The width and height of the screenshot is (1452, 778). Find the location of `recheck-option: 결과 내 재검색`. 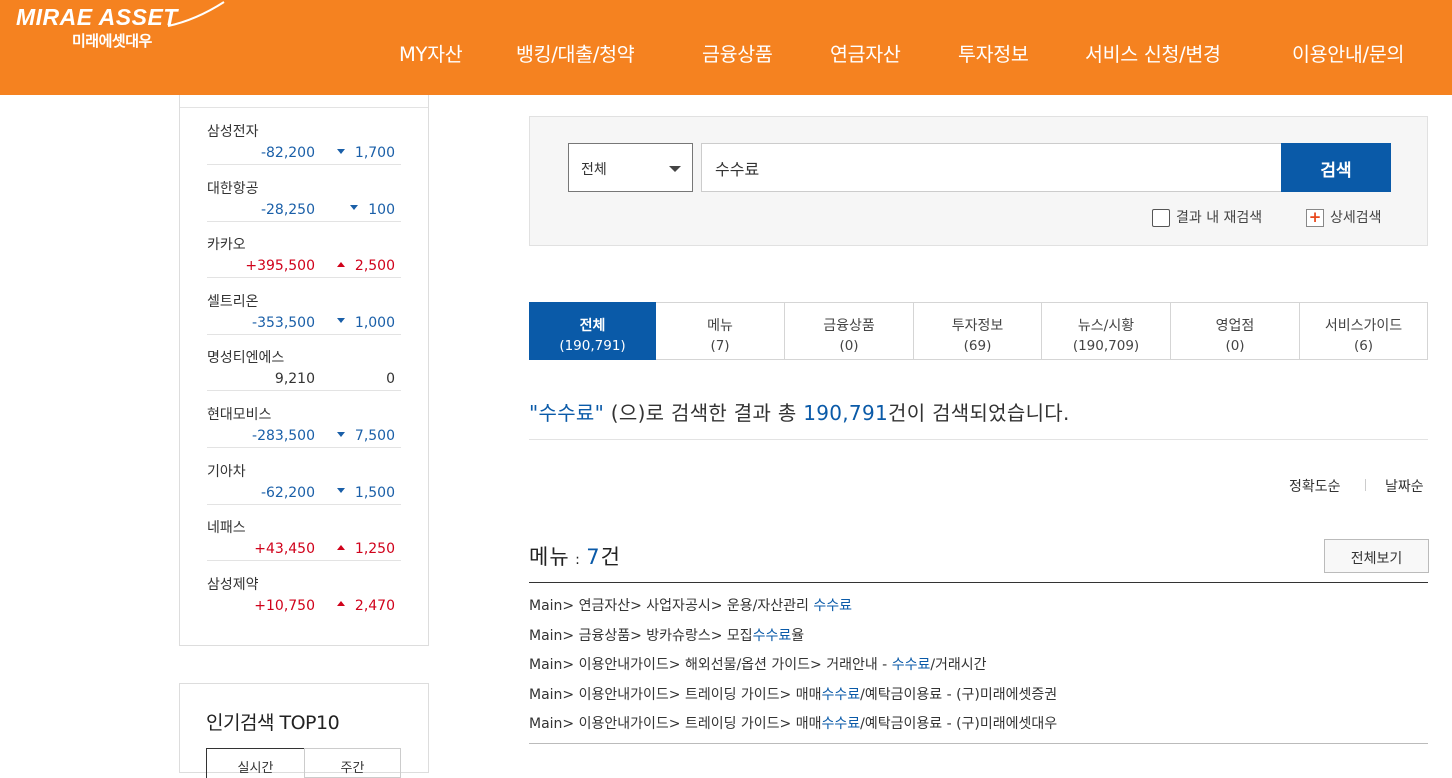

recheck-option: 결과 내 재검색 is located at coordinates (1207, 217).